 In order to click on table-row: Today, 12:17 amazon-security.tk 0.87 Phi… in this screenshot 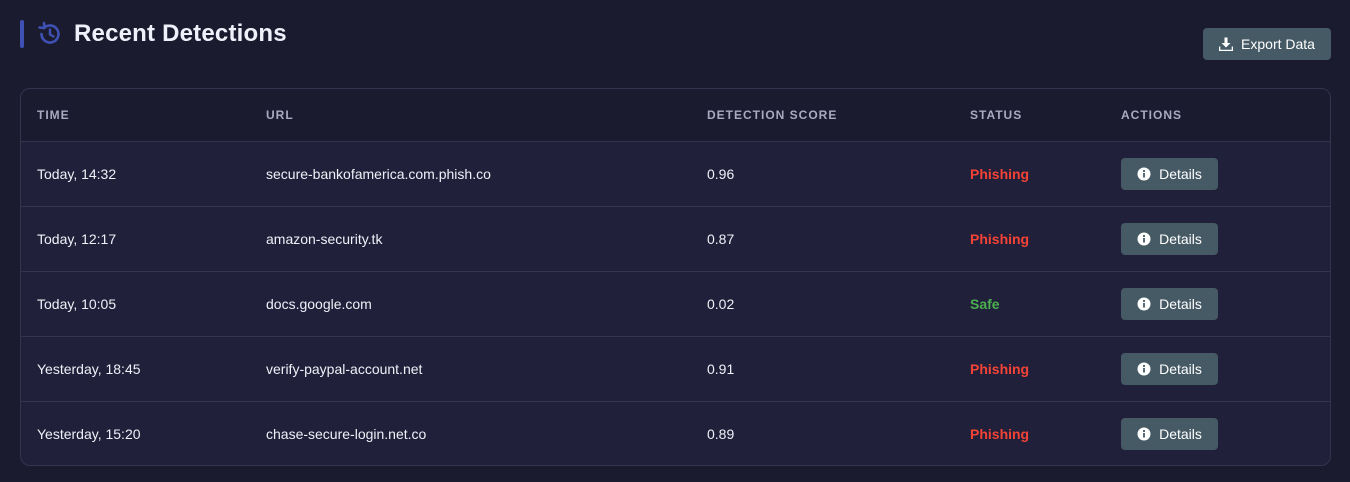, I will do `click(675, 238)`.